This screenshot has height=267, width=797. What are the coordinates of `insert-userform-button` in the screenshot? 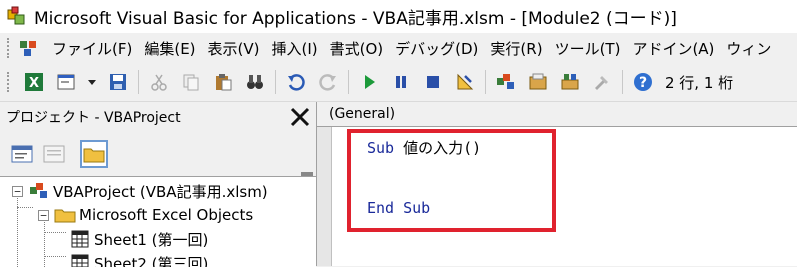 It's located at (66, 82).